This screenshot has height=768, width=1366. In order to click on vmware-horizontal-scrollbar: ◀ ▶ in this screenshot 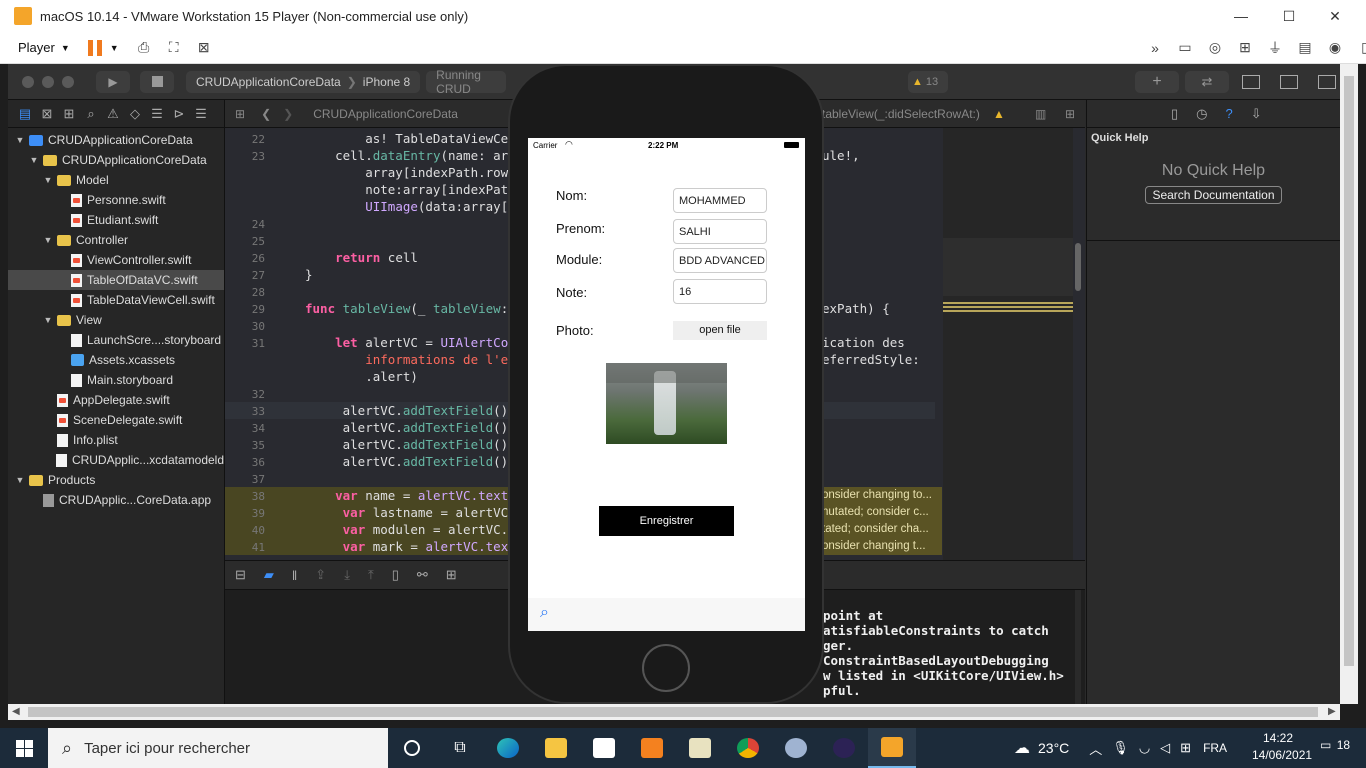, I will do `click(674, 712)`.